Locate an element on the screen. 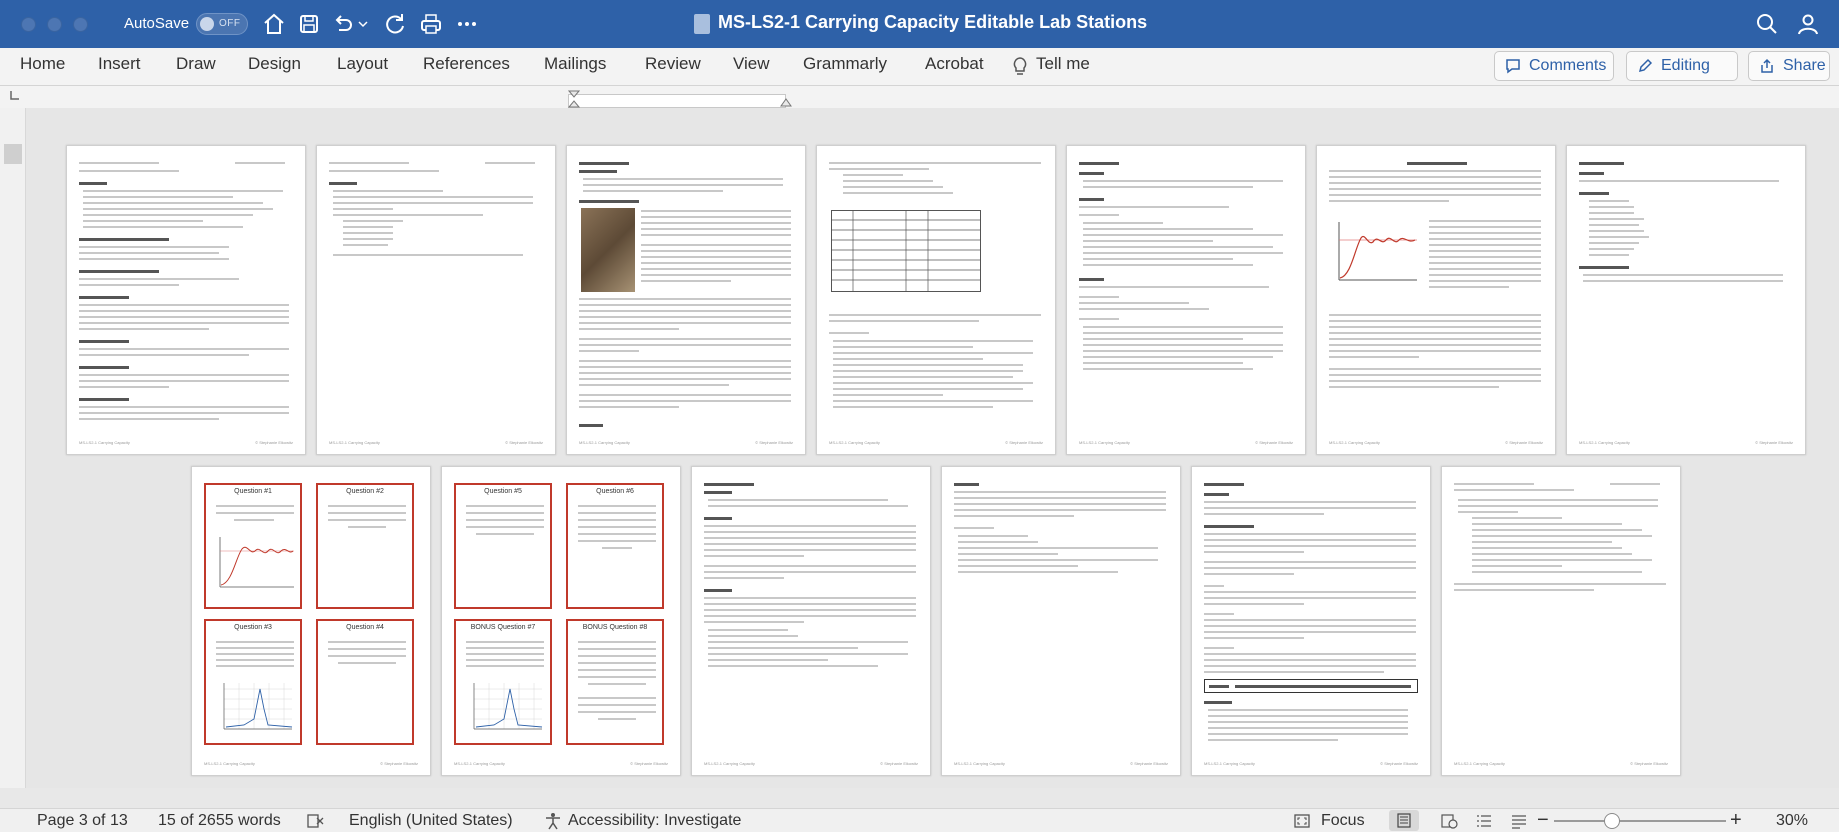 The height and width of the screenshot is (832, 1839). account-icon is located at coordinates (1808, 24).